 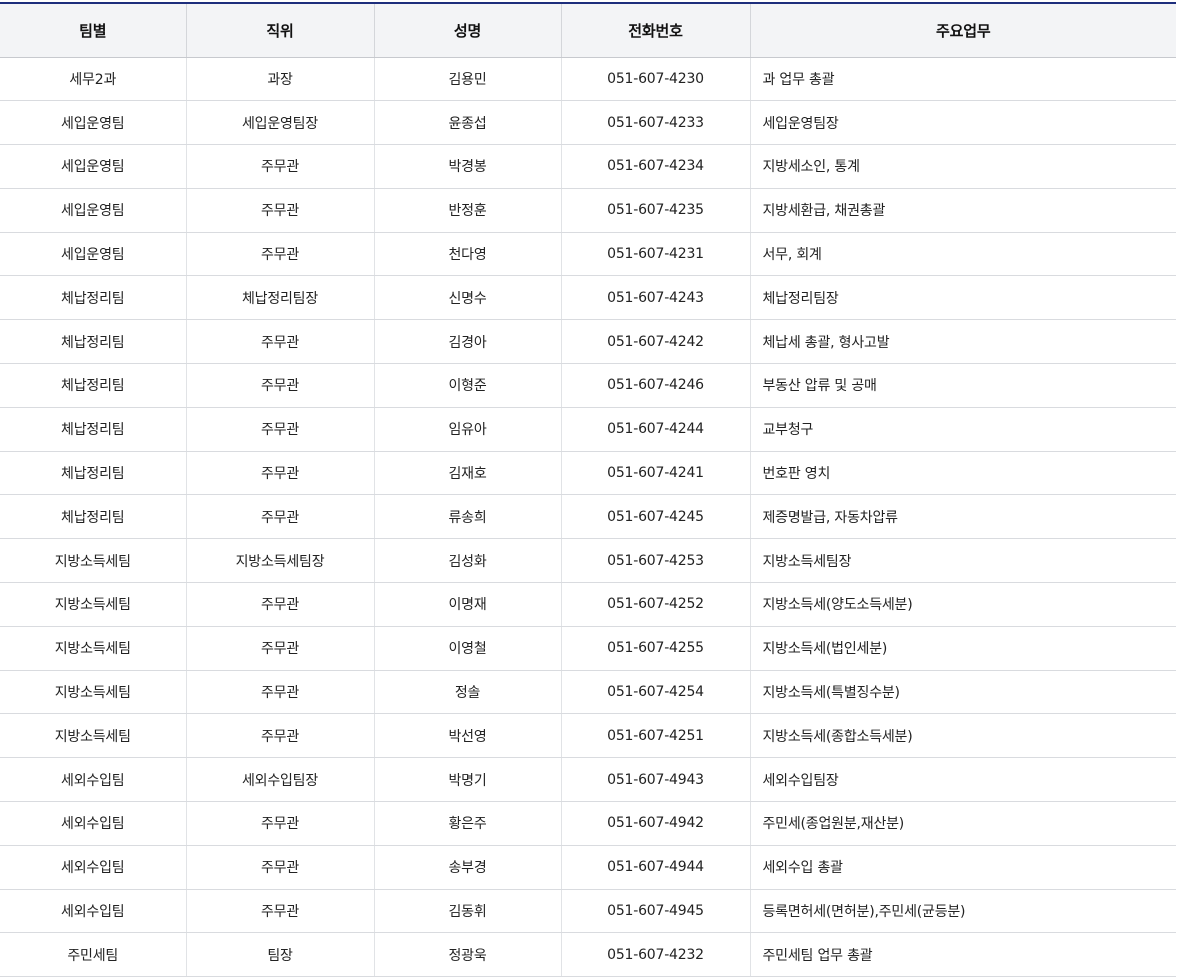 What do you see at coordinates (588, 823) in the screenshot?
I see `table-row: 세외수입팀 주무관 황은주 051-607-4942 주민세(종업원분,재산분)` at bounding box center [588, 823].